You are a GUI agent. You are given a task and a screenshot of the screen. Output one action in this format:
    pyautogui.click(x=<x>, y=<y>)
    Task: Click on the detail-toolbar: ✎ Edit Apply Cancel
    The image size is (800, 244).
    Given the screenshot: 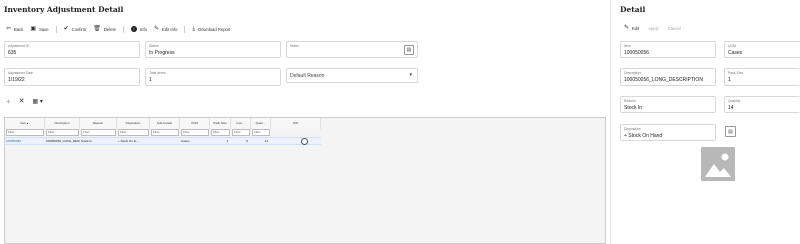 What is the action you would take?
    pyautogui.click(x=652, y=28)
    